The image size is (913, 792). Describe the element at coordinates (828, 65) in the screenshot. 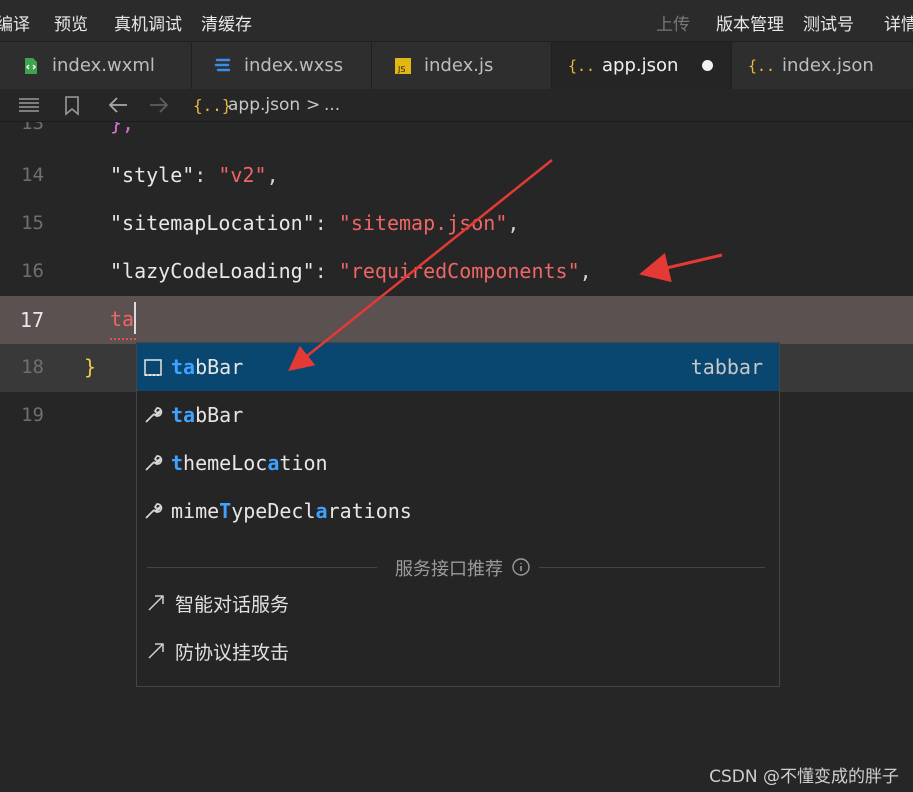

I see `tab-label: index.json` at that location.